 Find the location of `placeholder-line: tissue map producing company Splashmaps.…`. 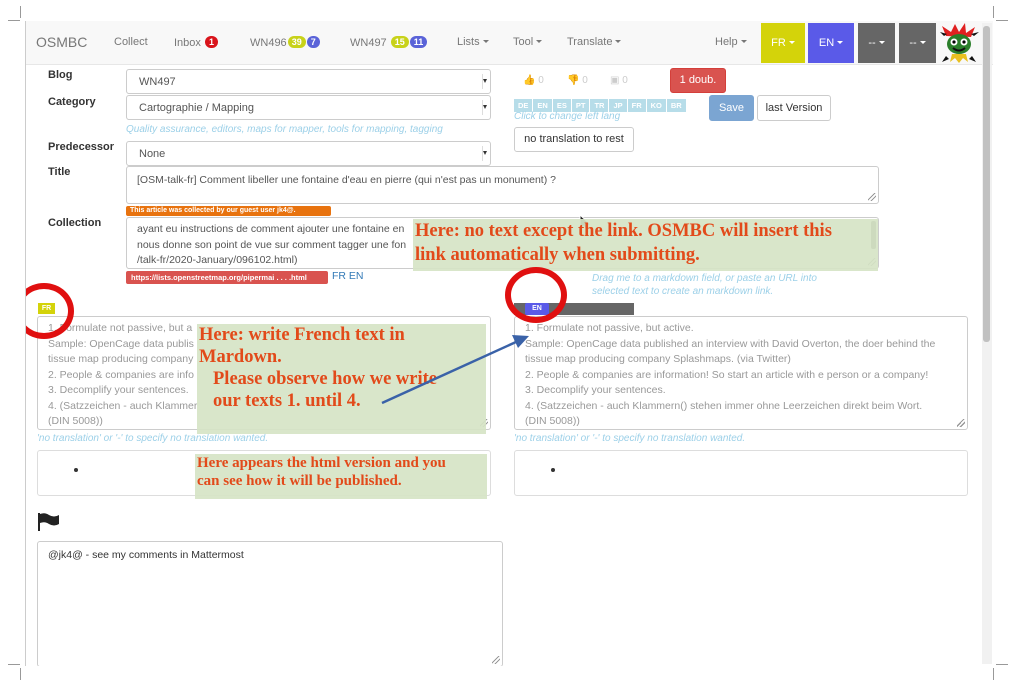

placeholder-line: tissue map producing company Splashmaps.… is located at coordinates (658, 359).